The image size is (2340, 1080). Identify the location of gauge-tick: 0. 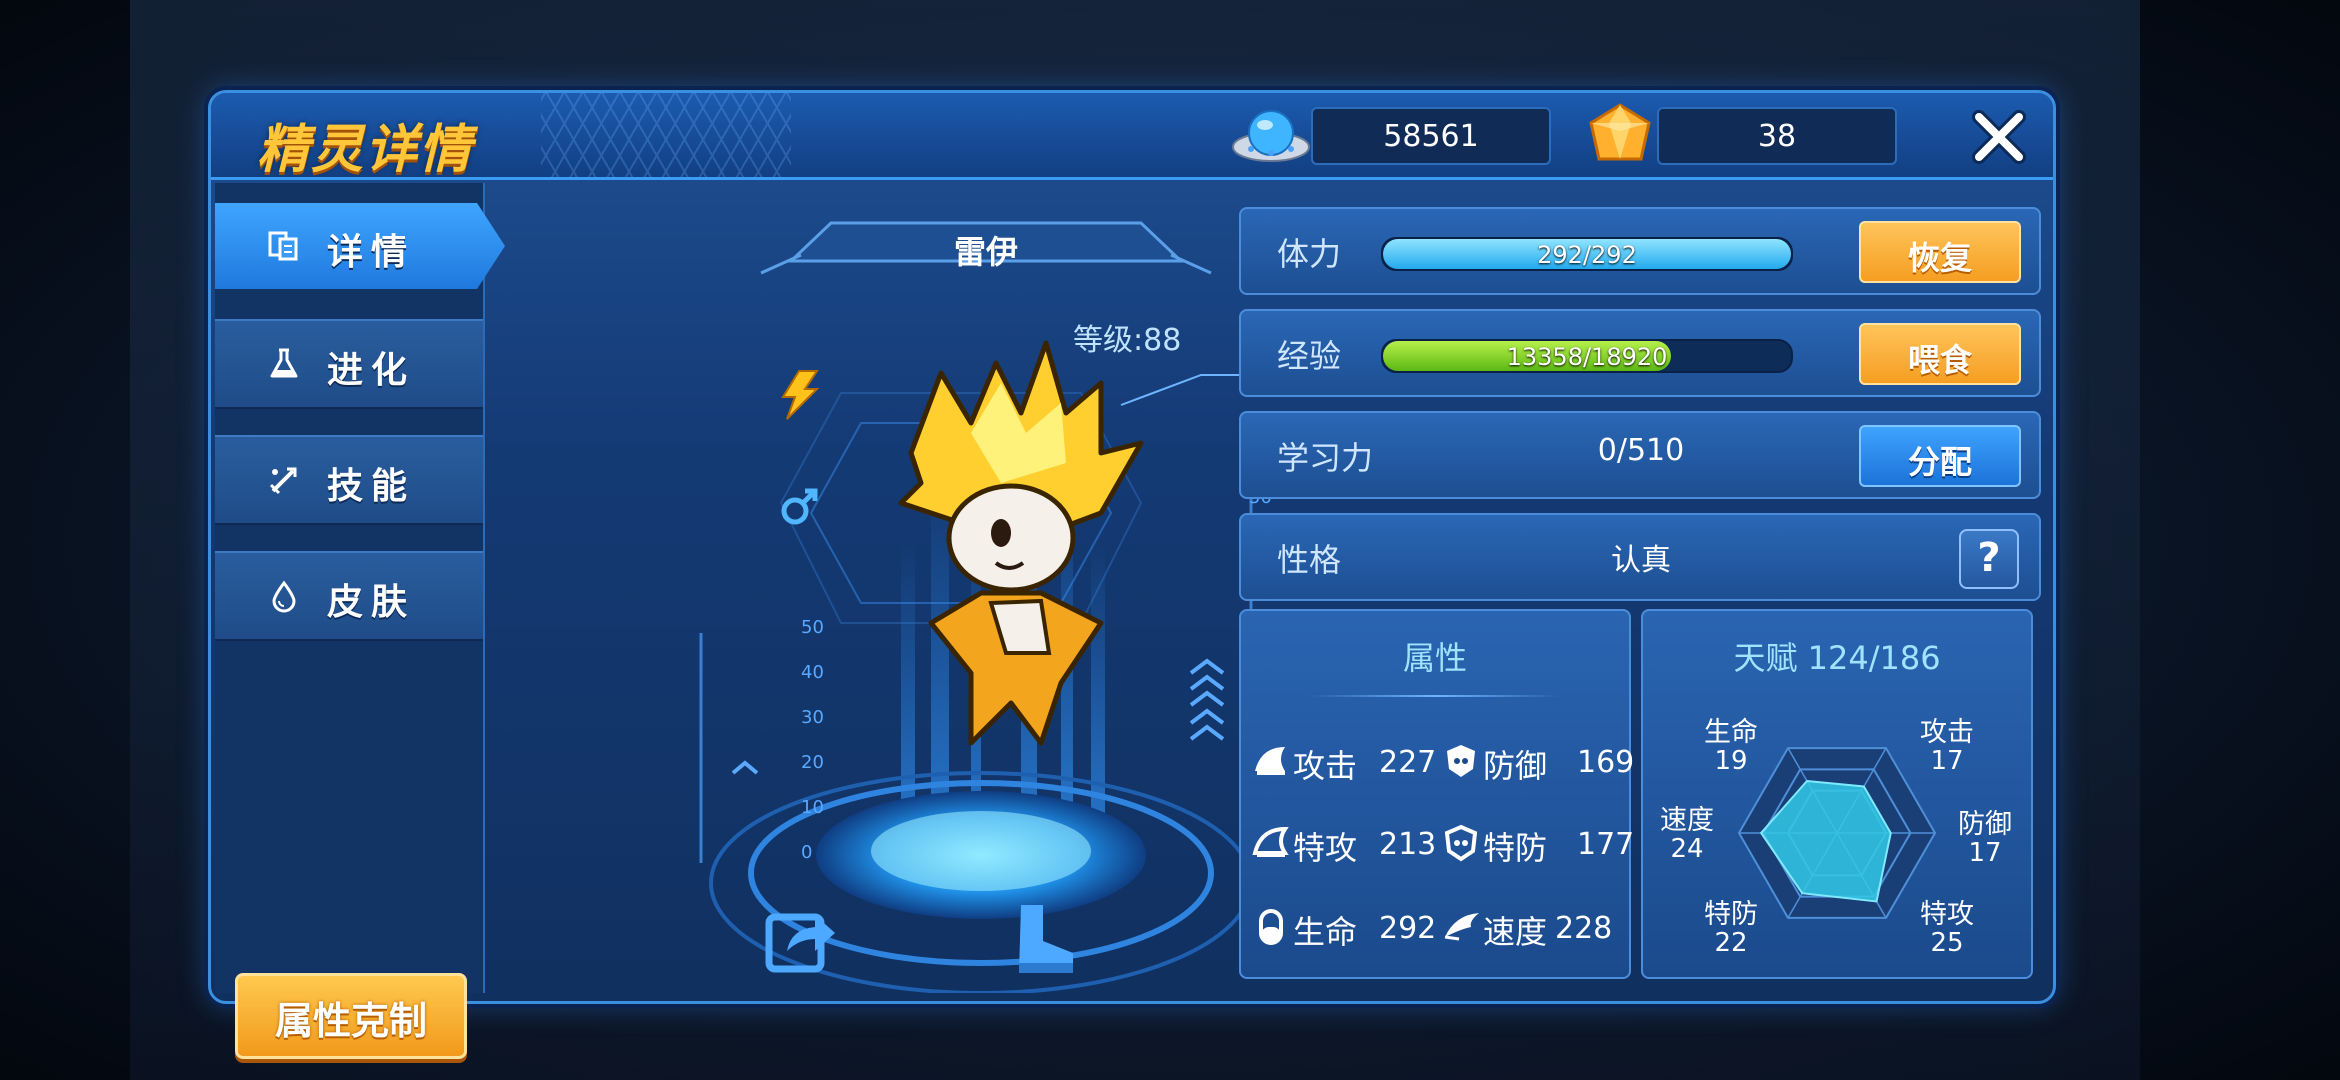
(807, 852).